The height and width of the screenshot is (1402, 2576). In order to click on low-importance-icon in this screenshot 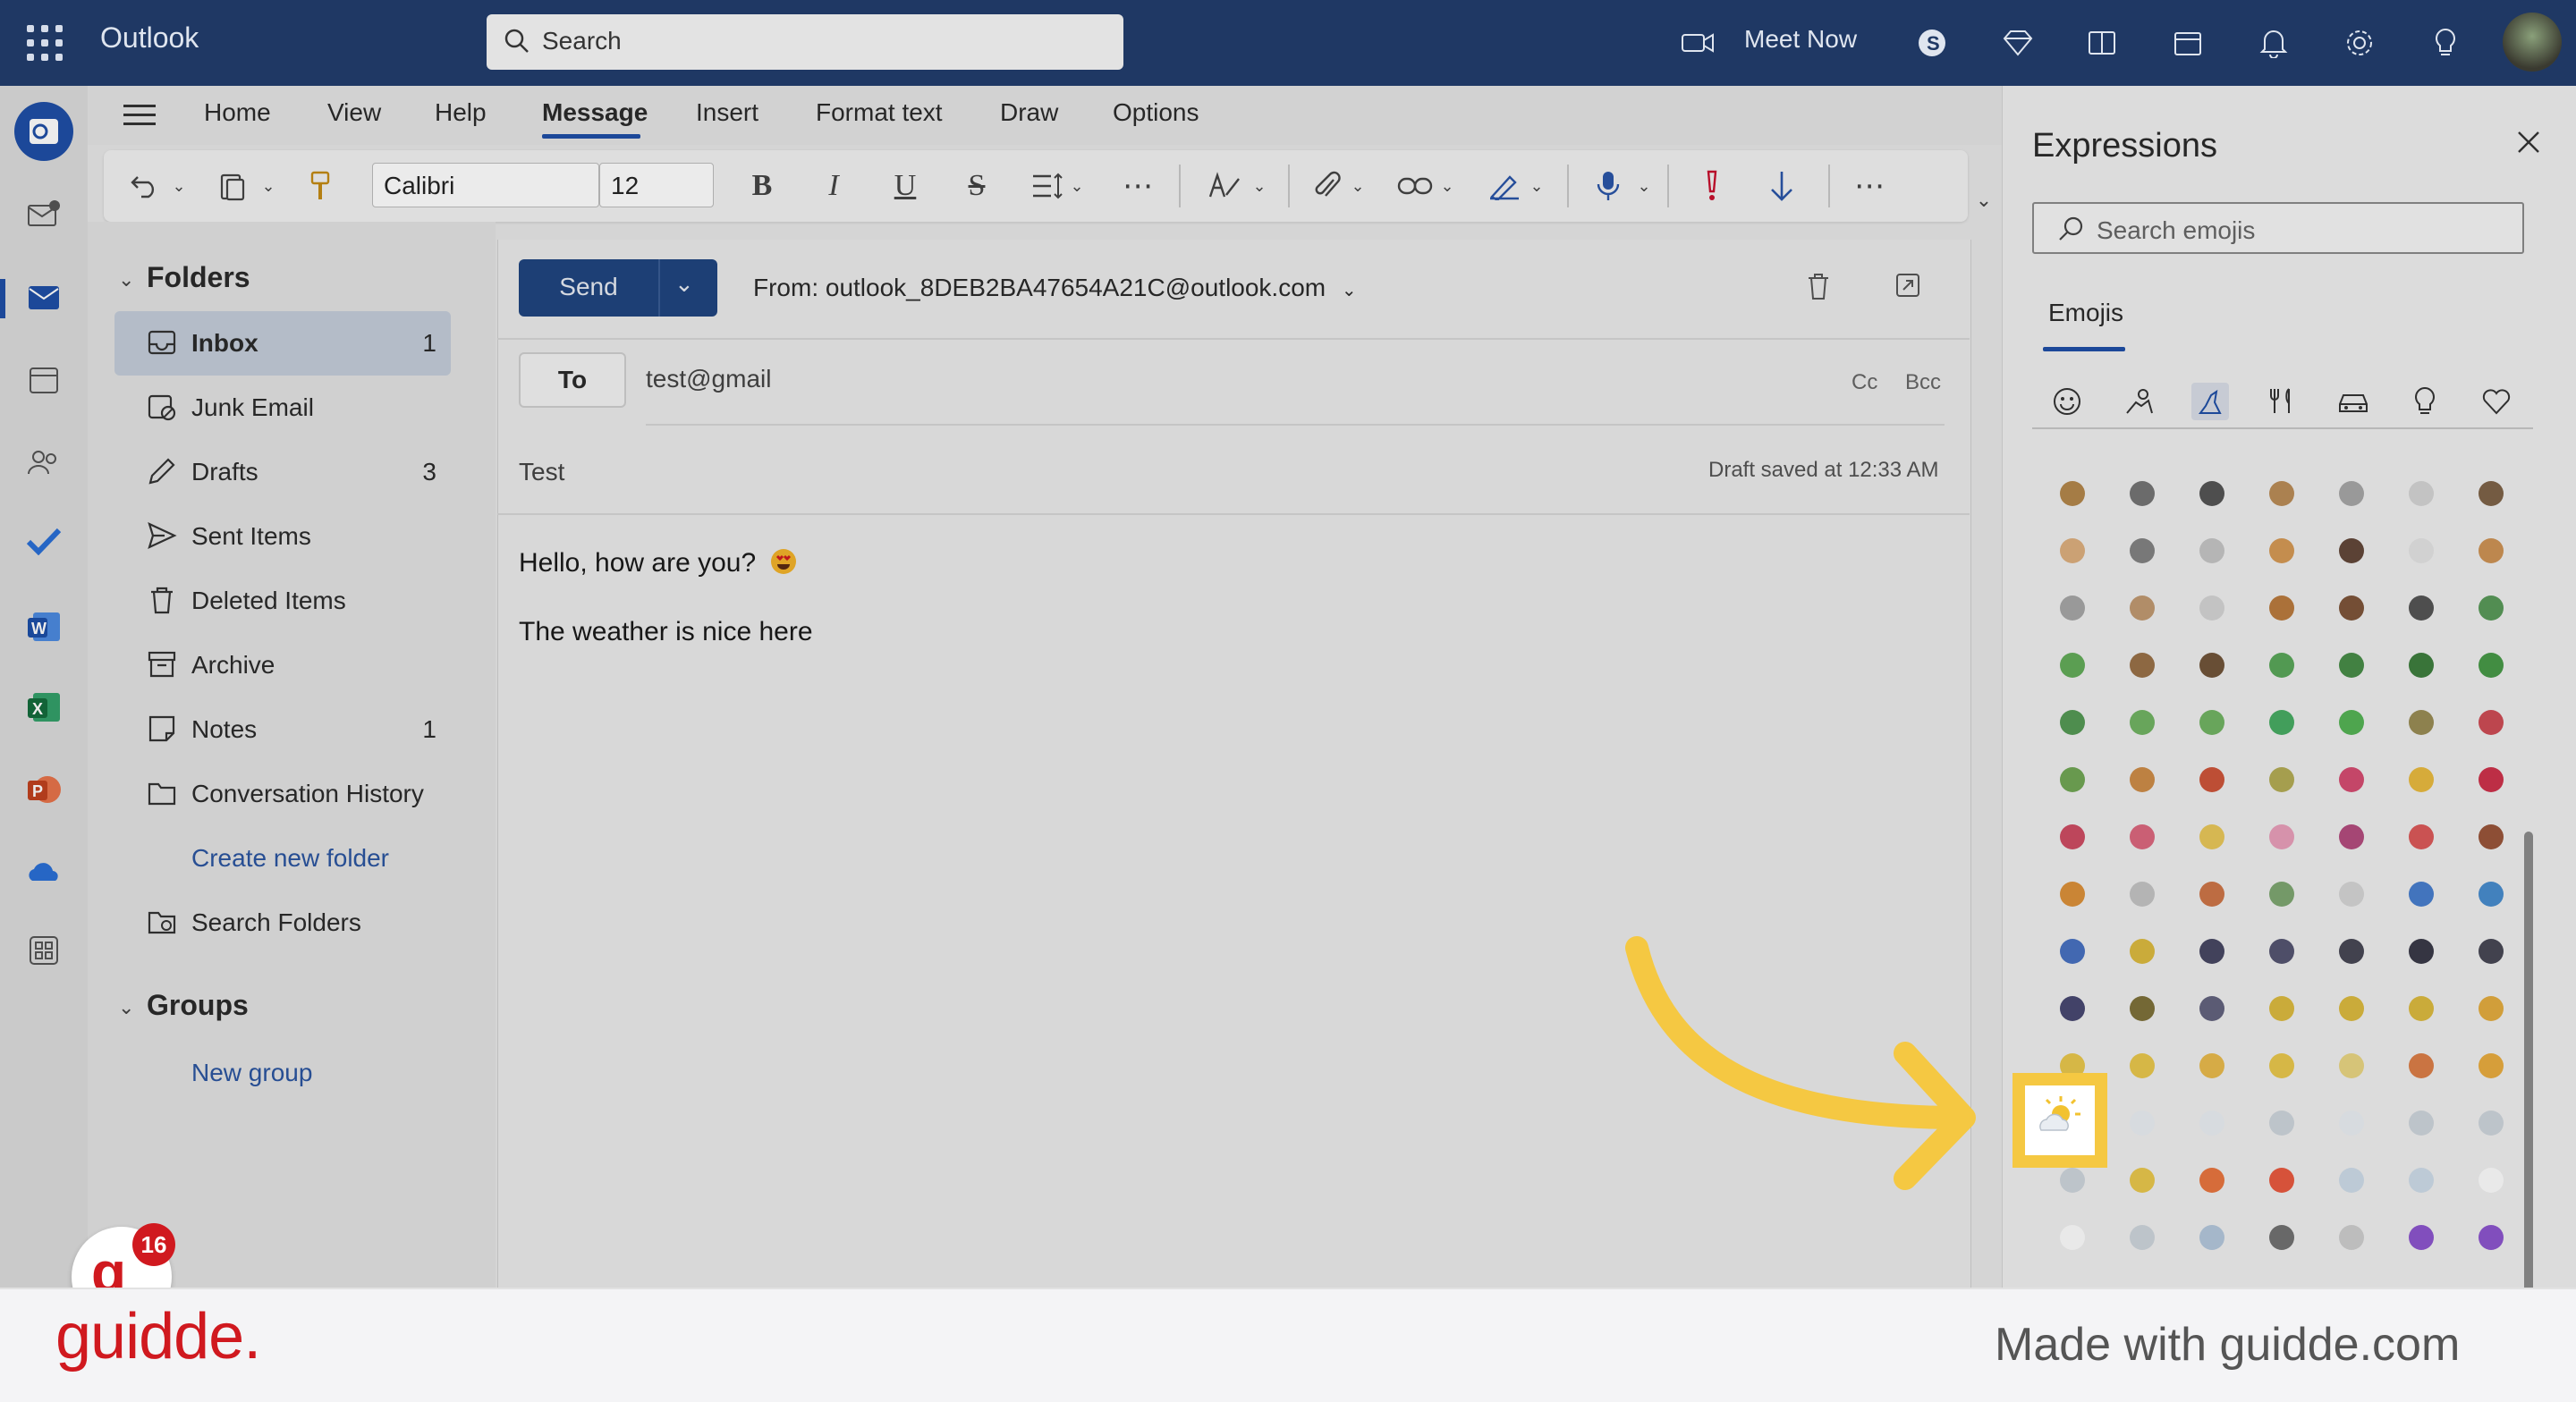, I will do `click(1781, 186)`.